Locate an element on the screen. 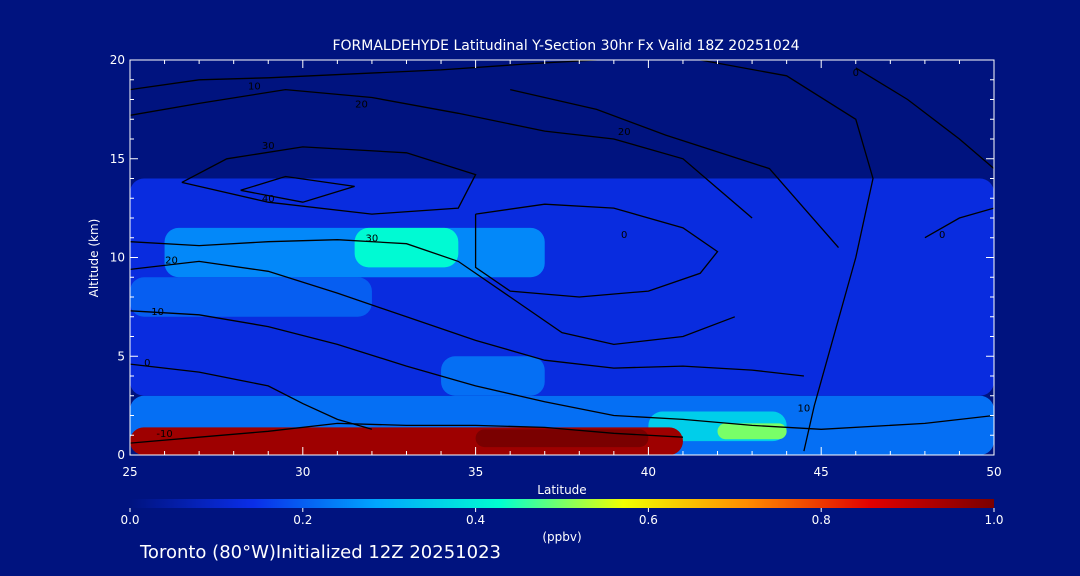  x-tick-label: 35 is located at coordinates (475, 472).